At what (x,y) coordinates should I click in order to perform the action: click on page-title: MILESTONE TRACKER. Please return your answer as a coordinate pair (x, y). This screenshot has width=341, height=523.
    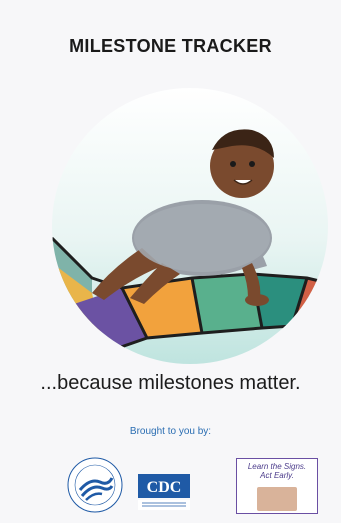
    Looking at the image, I should click on (170, 46).